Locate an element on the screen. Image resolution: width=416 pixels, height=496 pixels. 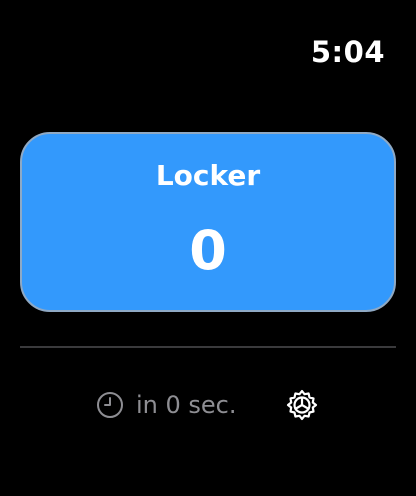
locker-title: Locker is located at coordinates (208, 175).